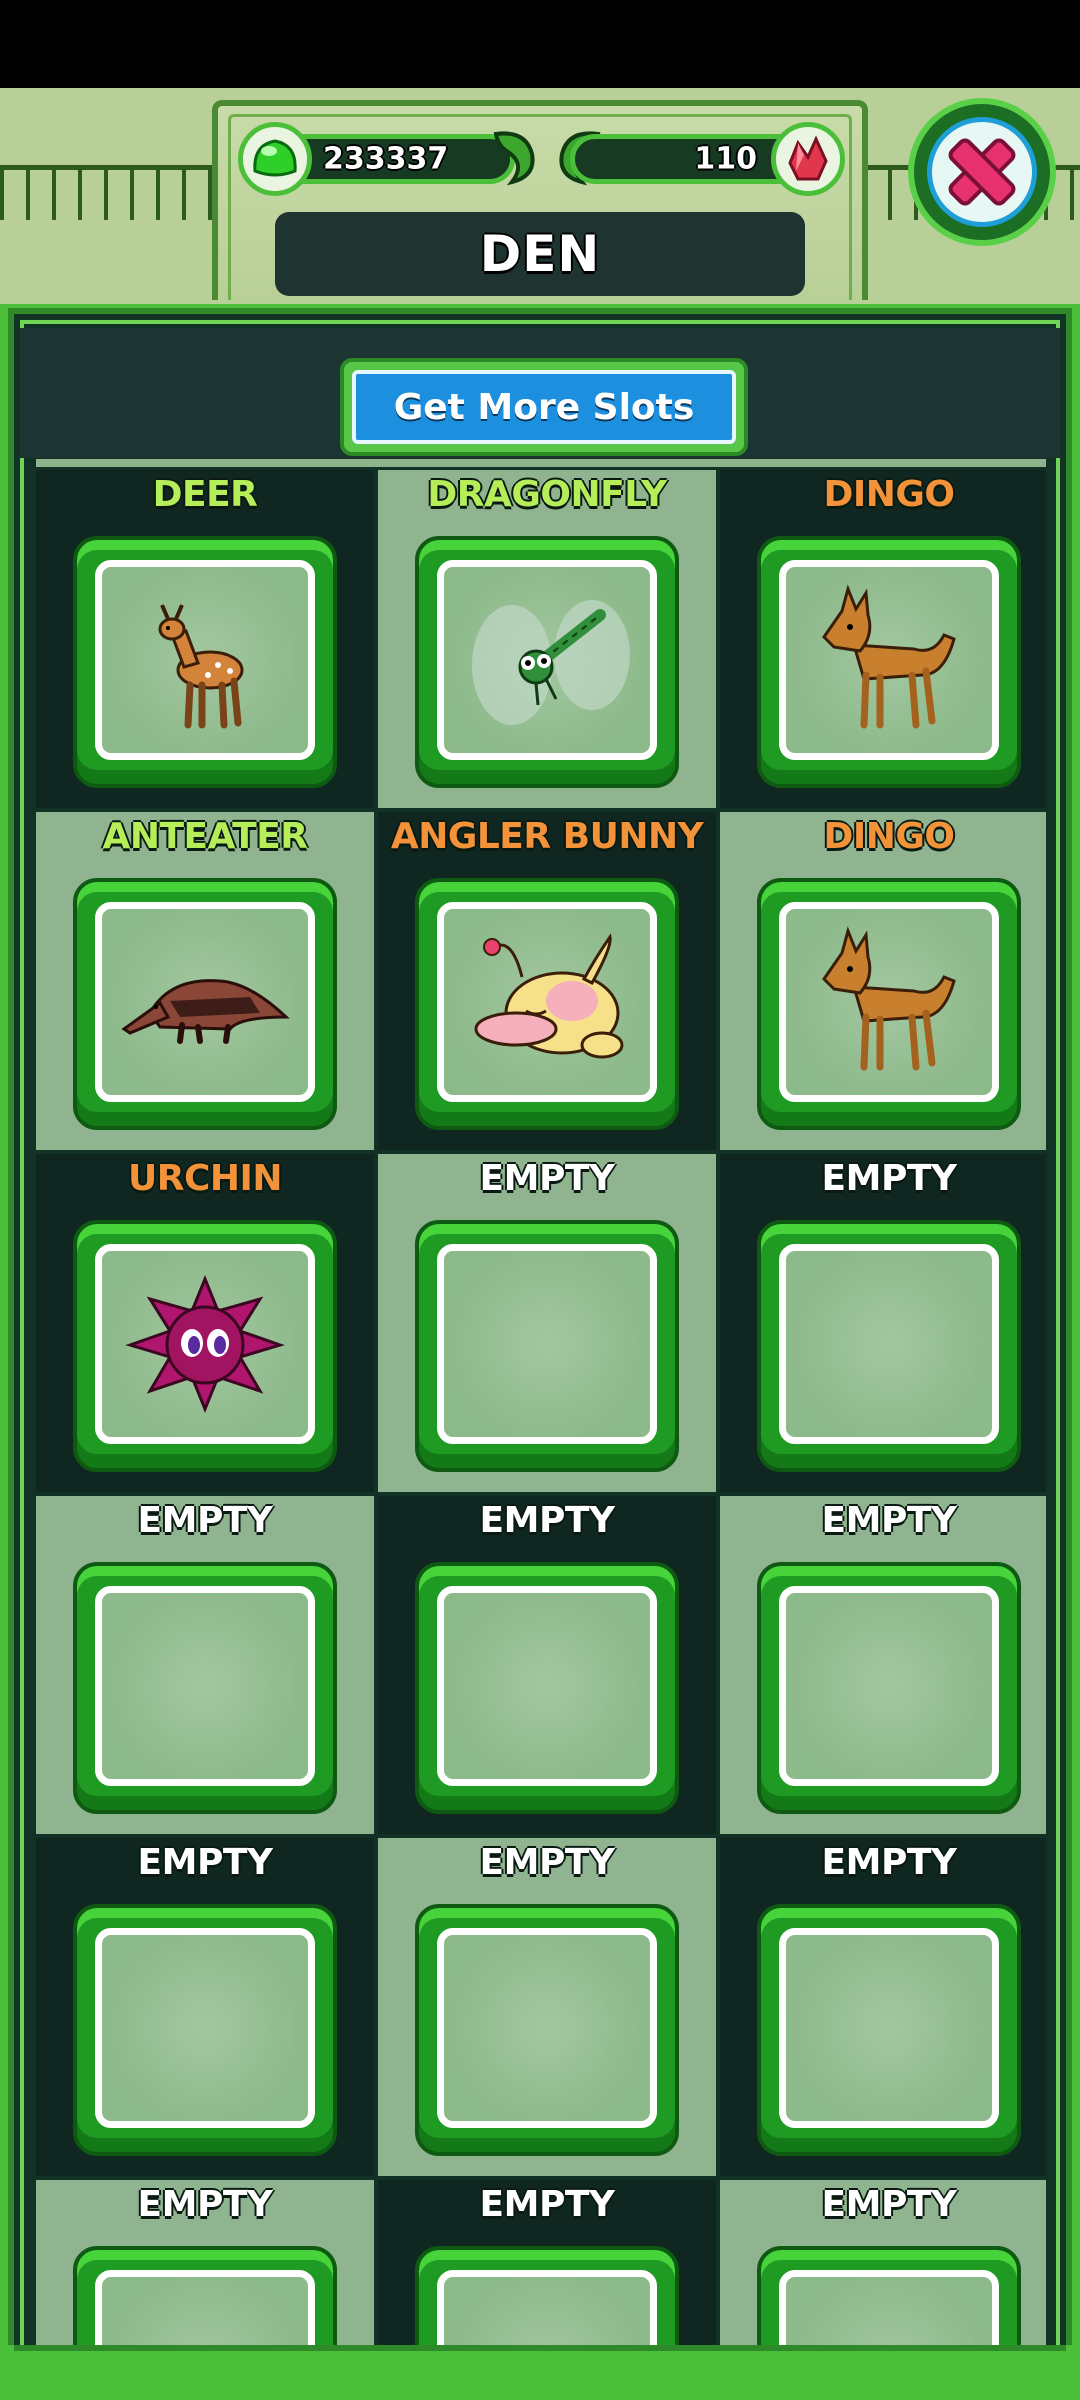  I want to click on close-button-face, so click(982, 172).